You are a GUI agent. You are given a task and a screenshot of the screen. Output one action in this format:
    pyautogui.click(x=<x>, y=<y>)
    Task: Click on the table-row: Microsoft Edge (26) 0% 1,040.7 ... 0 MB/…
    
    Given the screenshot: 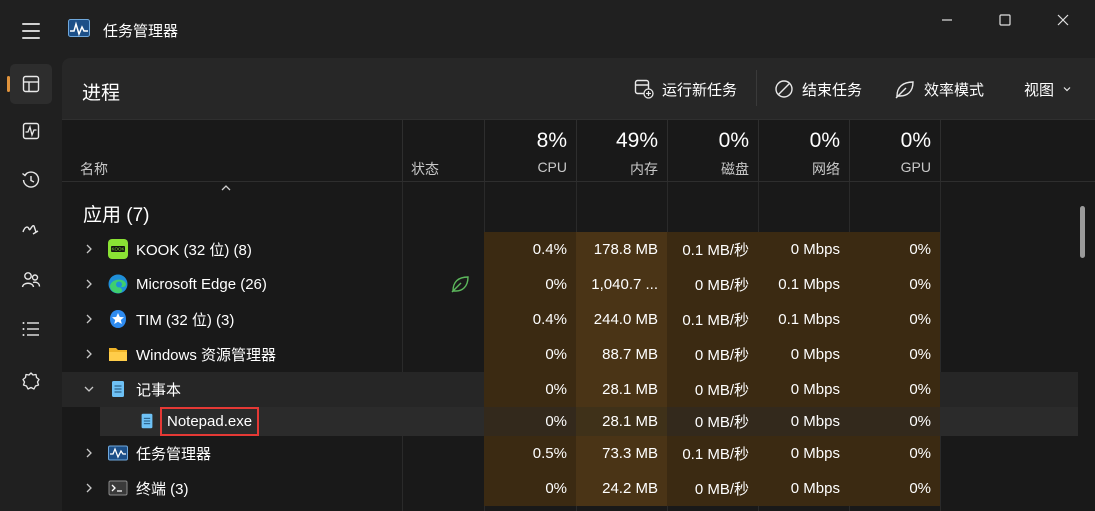 What is the action you would take?
    pyautogui.click(x=570, y=284)
    